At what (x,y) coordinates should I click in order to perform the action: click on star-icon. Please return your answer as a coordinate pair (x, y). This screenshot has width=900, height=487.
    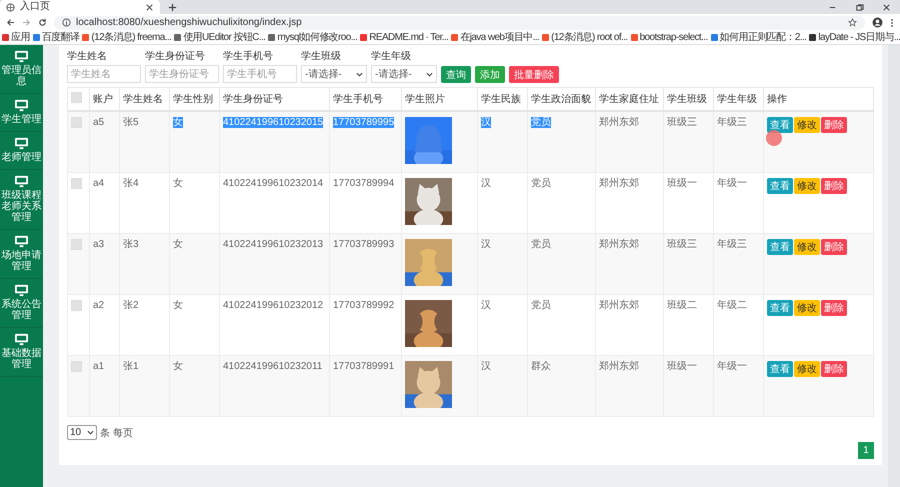
    Looking at the image, I should click on (852, 22).